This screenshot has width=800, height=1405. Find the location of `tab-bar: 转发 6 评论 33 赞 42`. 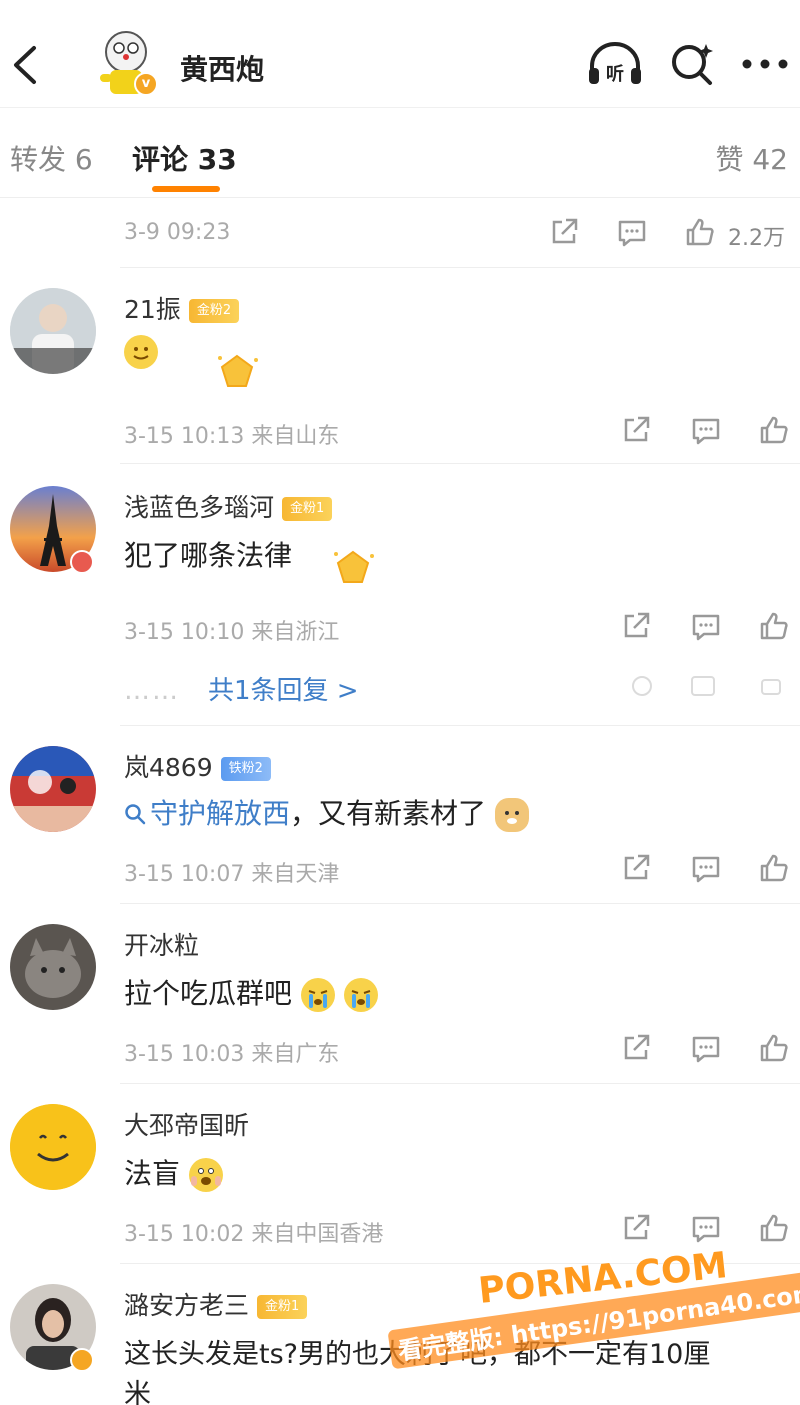

tab-bar: 转发 6 评论 33 赞 42 is located at coordinates (400, 153).